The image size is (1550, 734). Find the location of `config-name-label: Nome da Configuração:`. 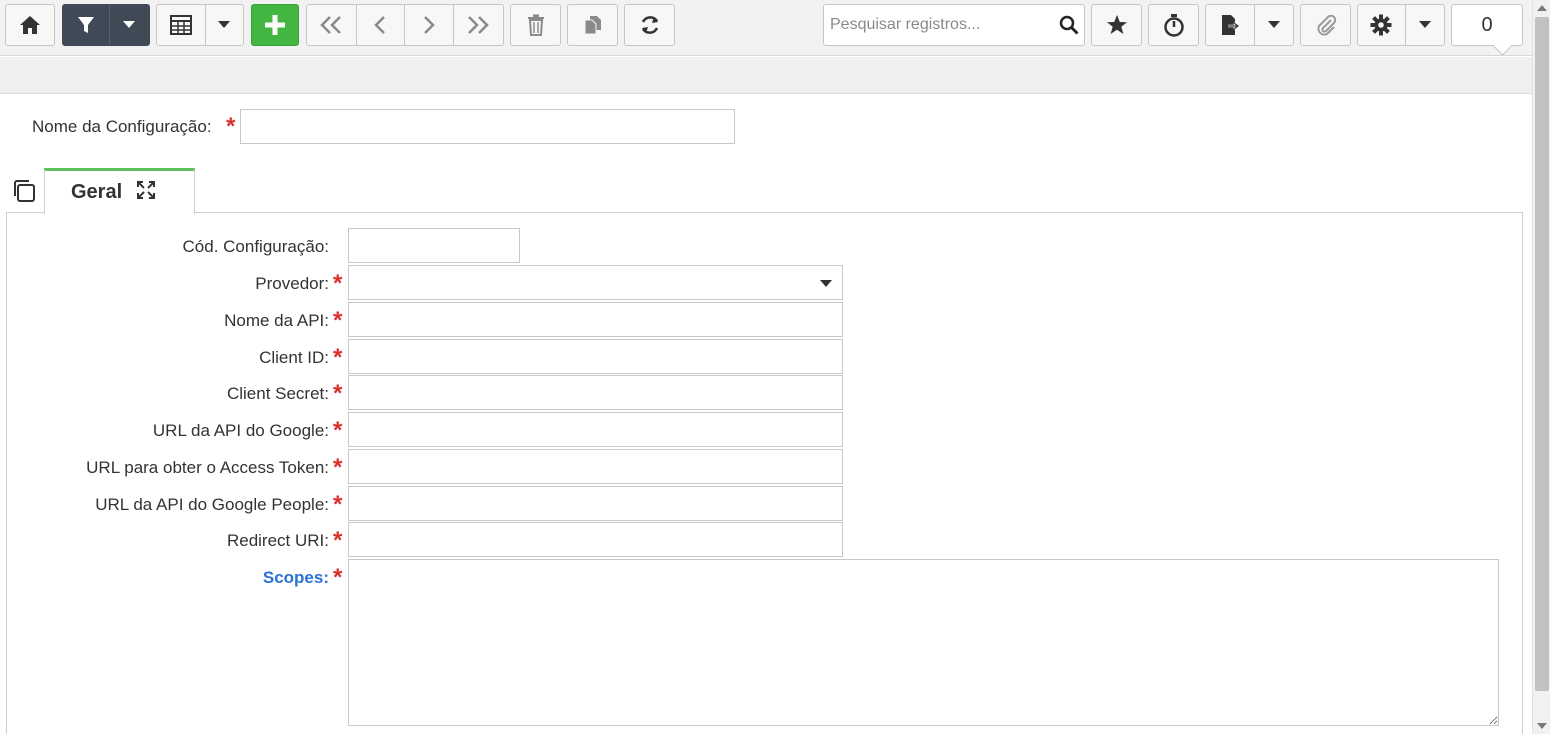

config-name-label: Nome da Configuração: is located at coordinates (122, 126).